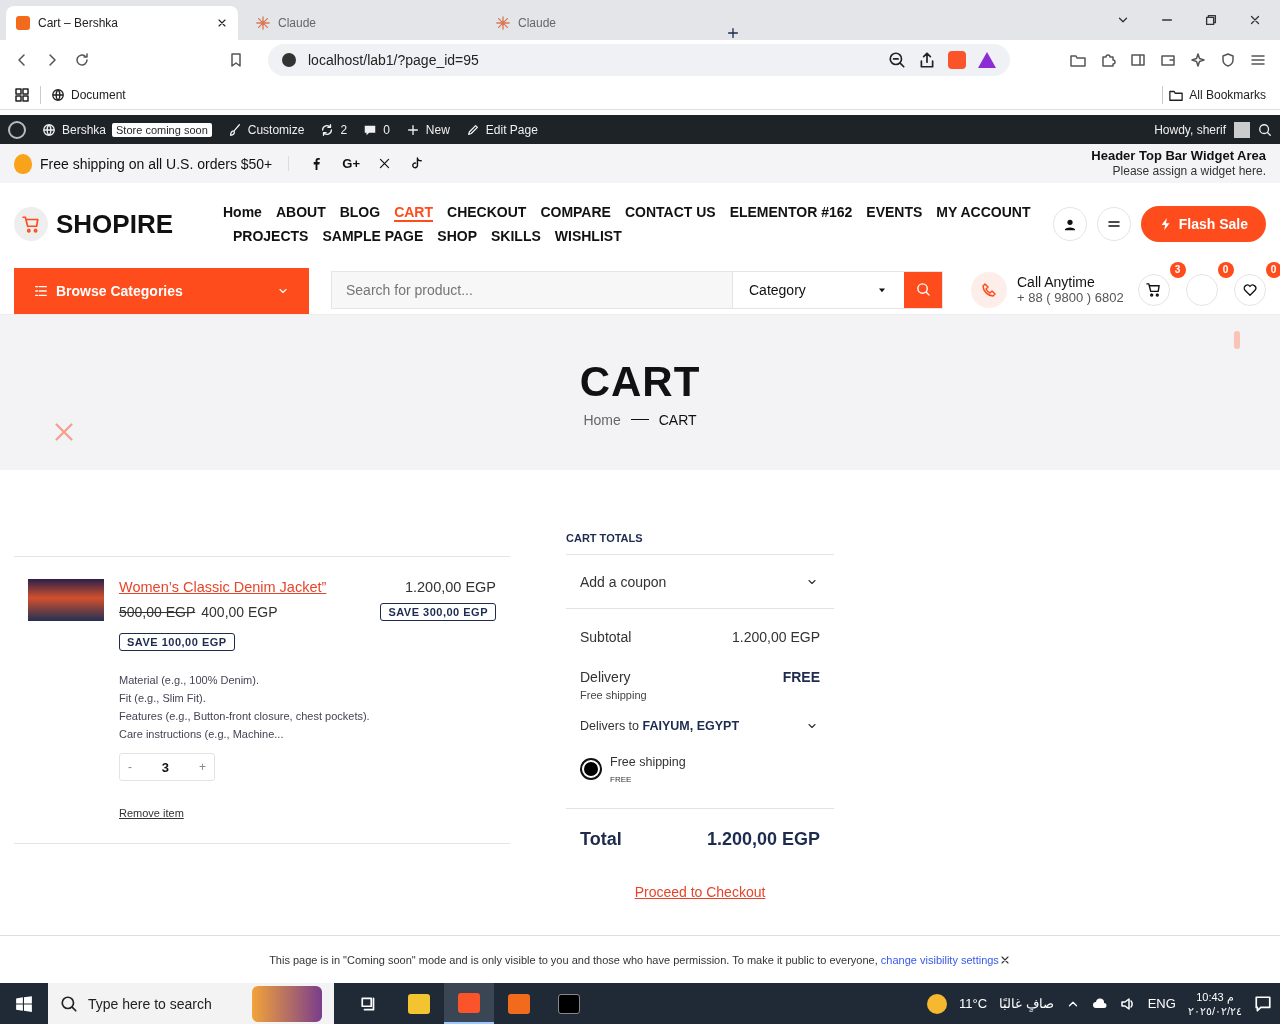 The width and height of the screenshot is (1280, 1024). Describe the element at coordinates (927, 60) in the screenshot. I see `share-icon` at that location.